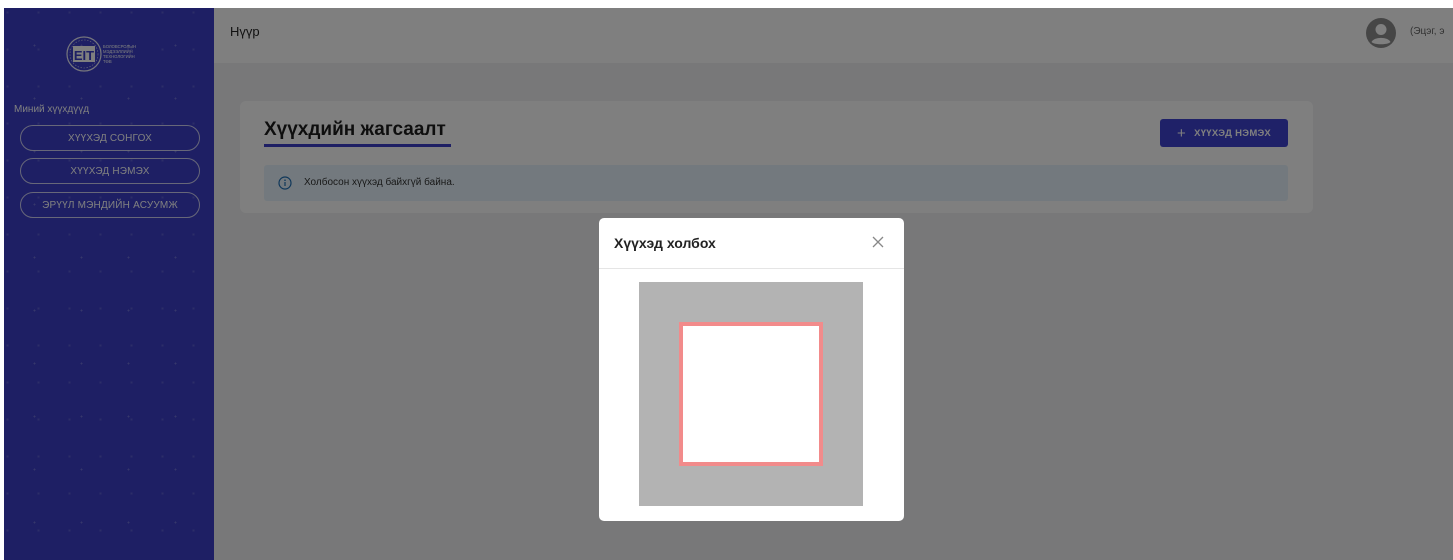 The width and height of the screenshot is (1453, 560). I want to click on modal-title: Хүүхэд холбох, so click(665, 243).